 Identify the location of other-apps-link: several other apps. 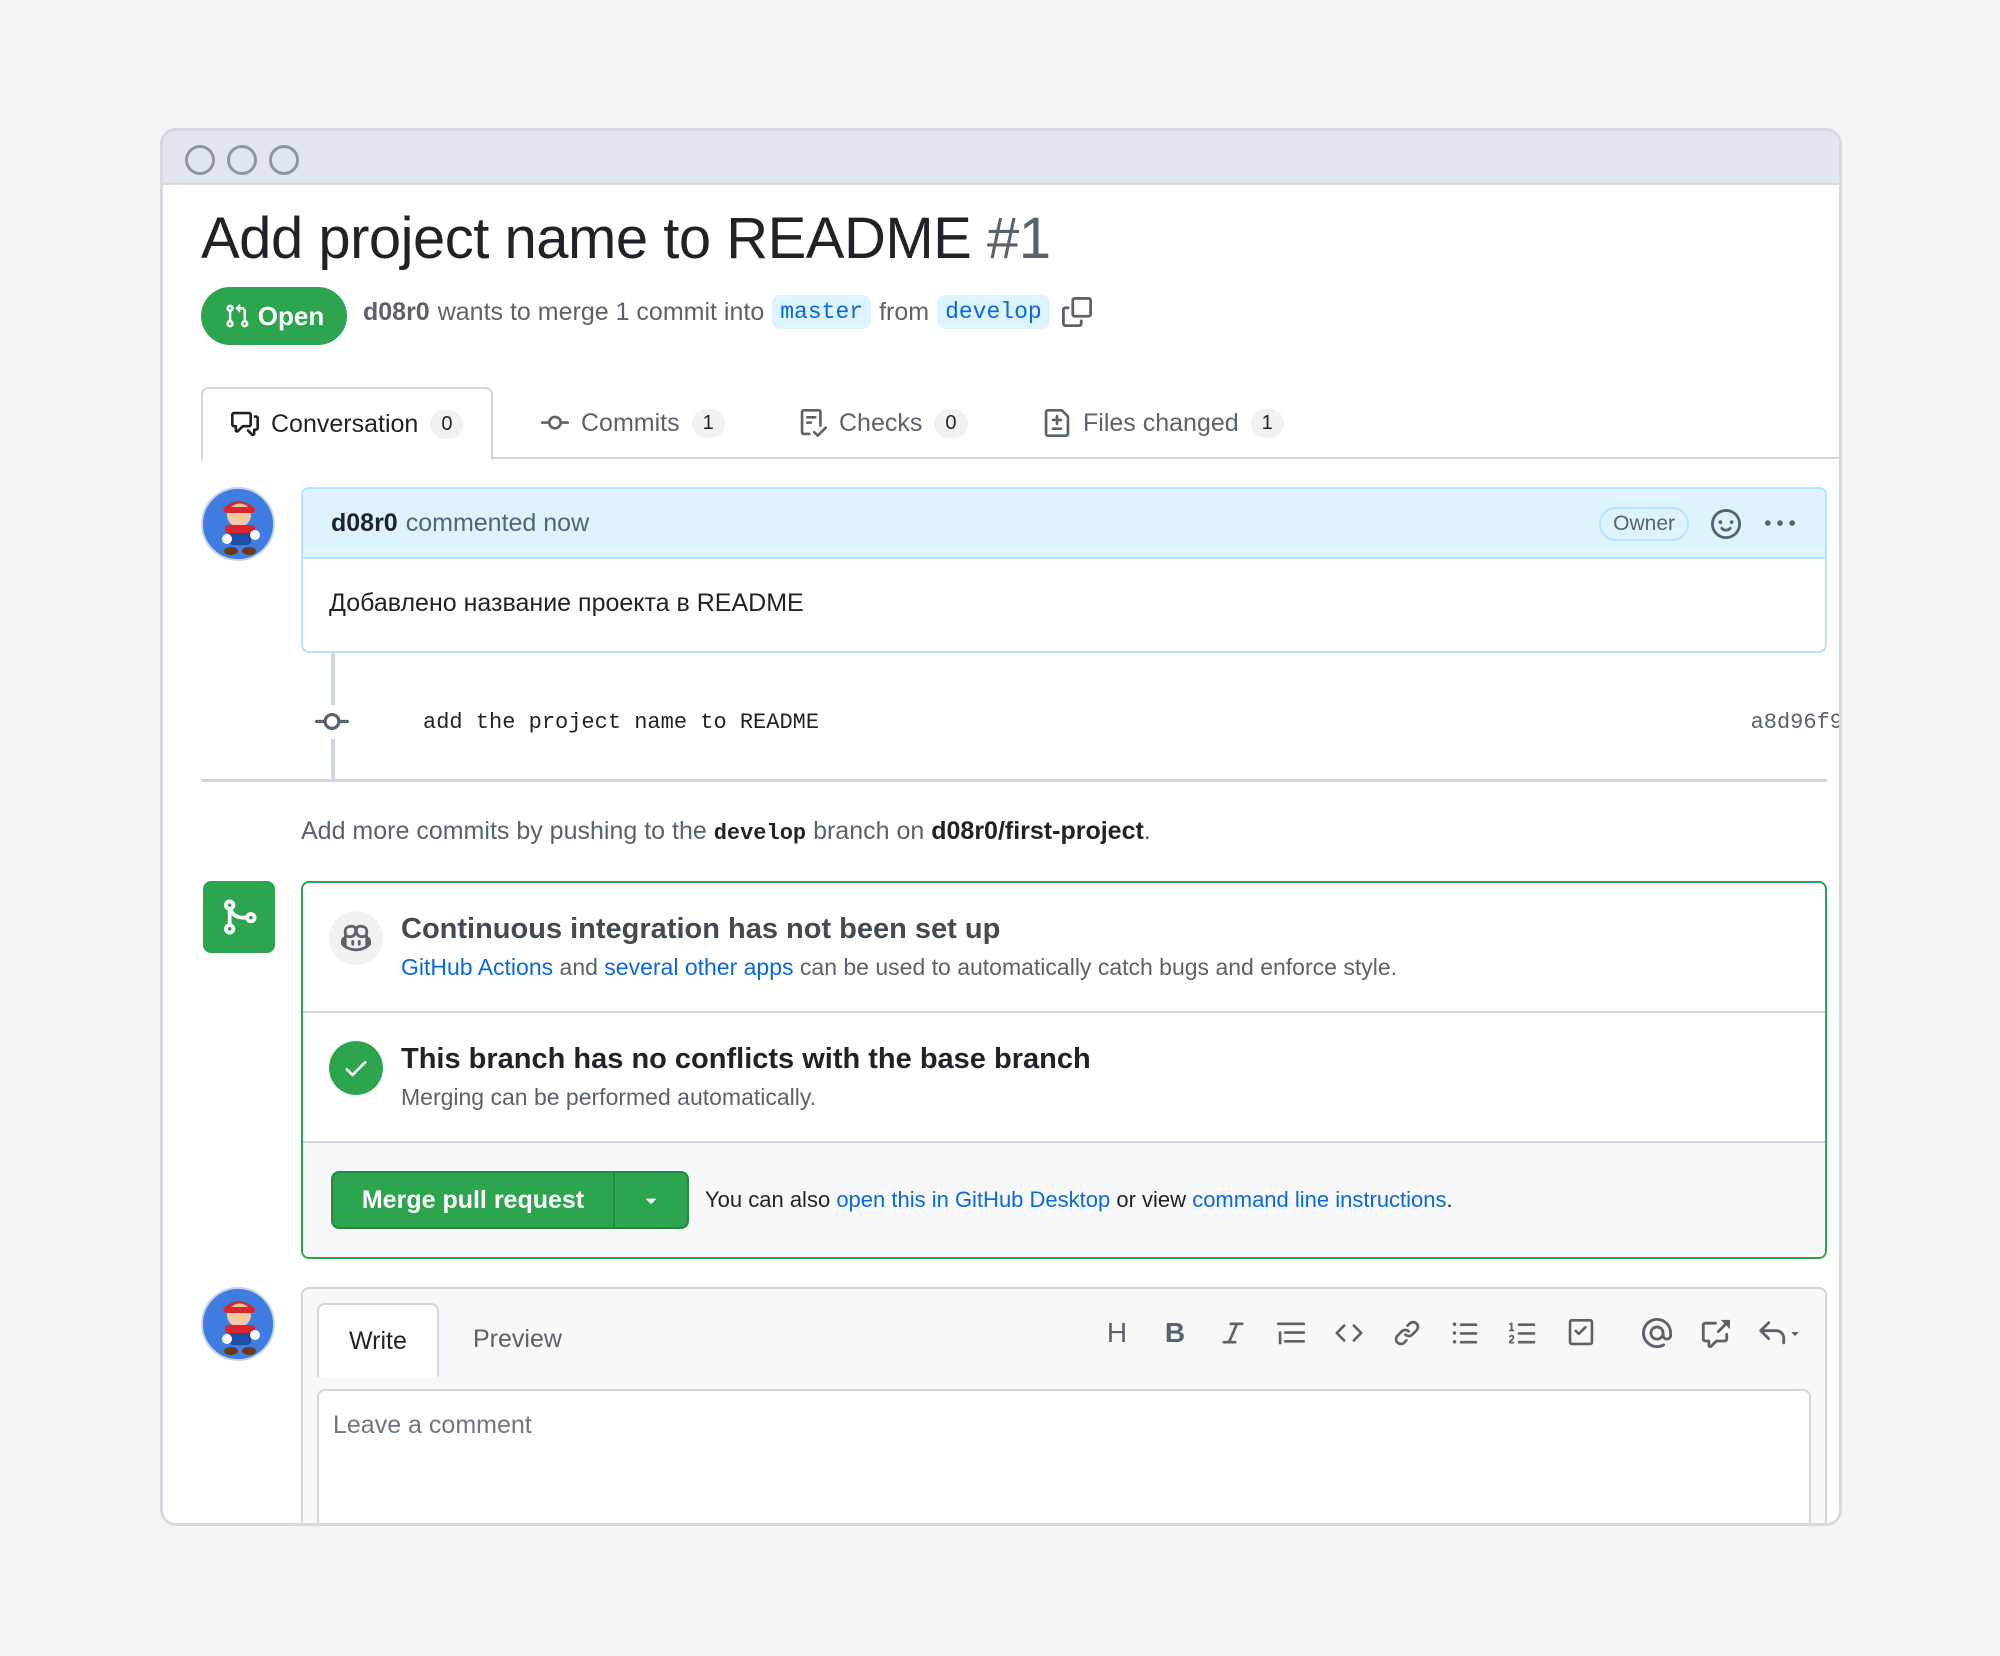
(698, 967).